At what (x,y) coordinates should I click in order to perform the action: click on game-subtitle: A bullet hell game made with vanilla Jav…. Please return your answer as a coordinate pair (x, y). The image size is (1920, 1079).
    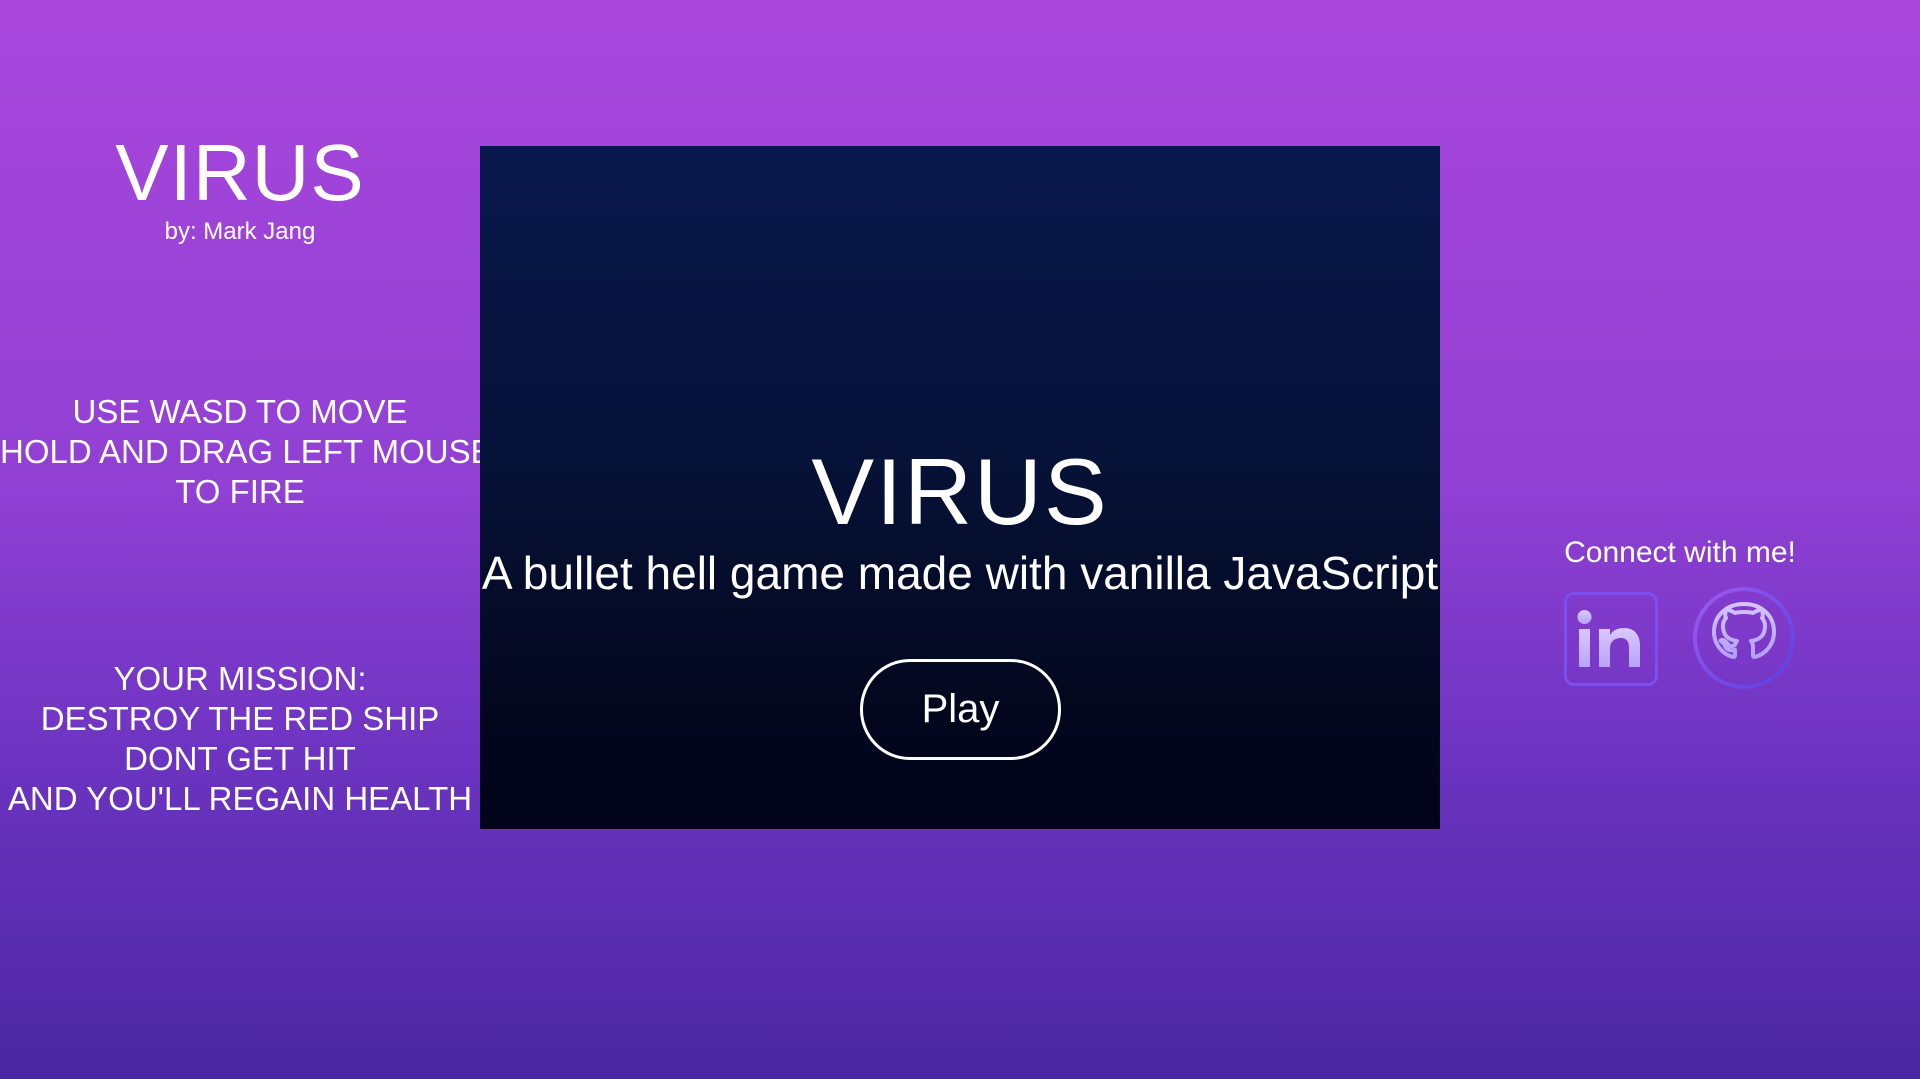
    Looking at the image, I should click on (960, 573).